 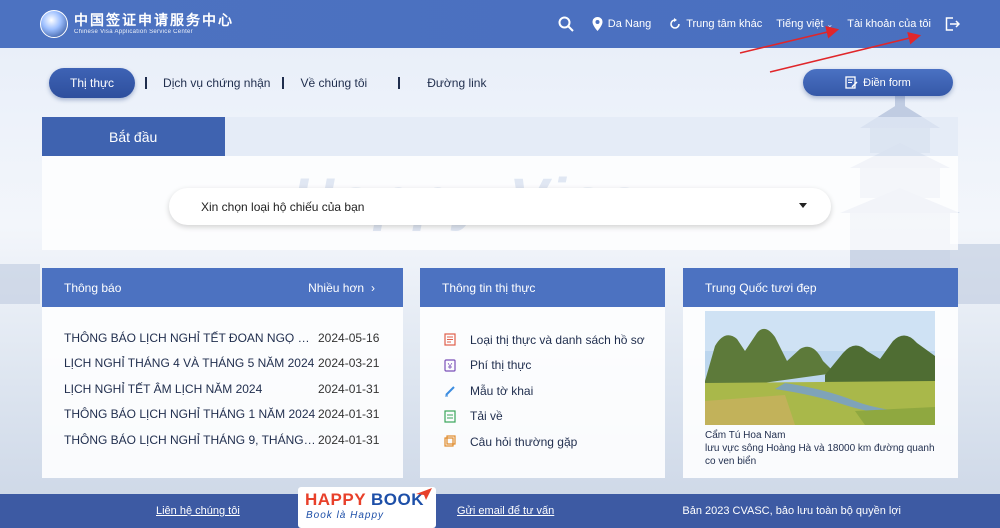 What do you see at coordinates (336, 287) in the screenshot?
I see `more-label: Nhiều hơn` at bounding box center [336, 287].